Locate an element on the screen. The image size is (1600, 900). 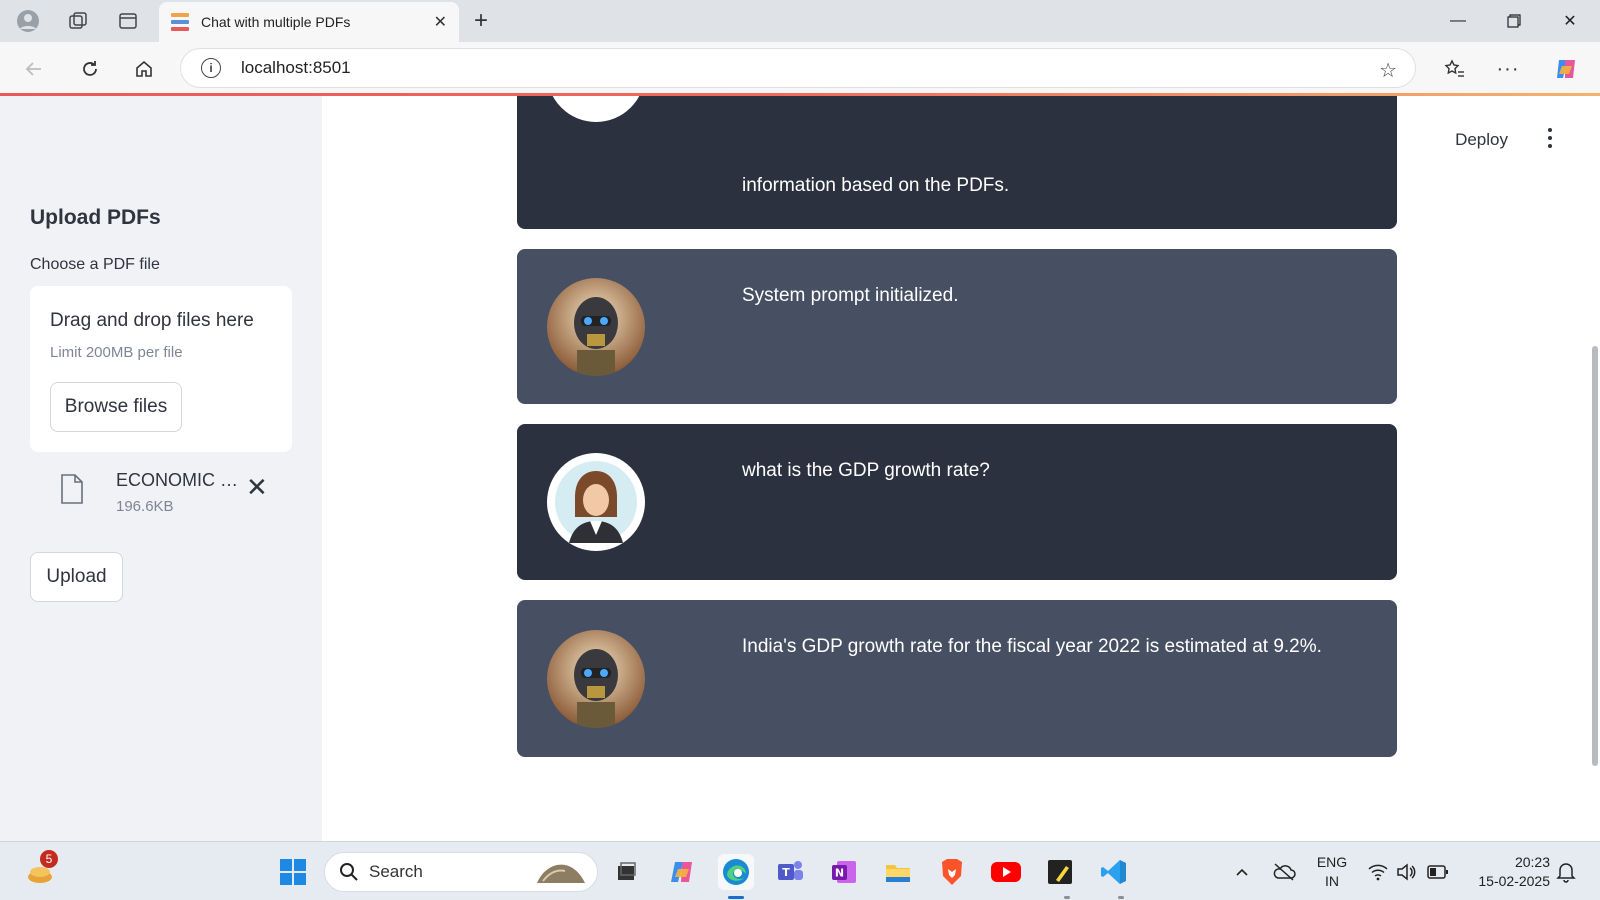
address-bar-row: i localhost:8501 ☆ ··· is located at coordinates (800, 68).